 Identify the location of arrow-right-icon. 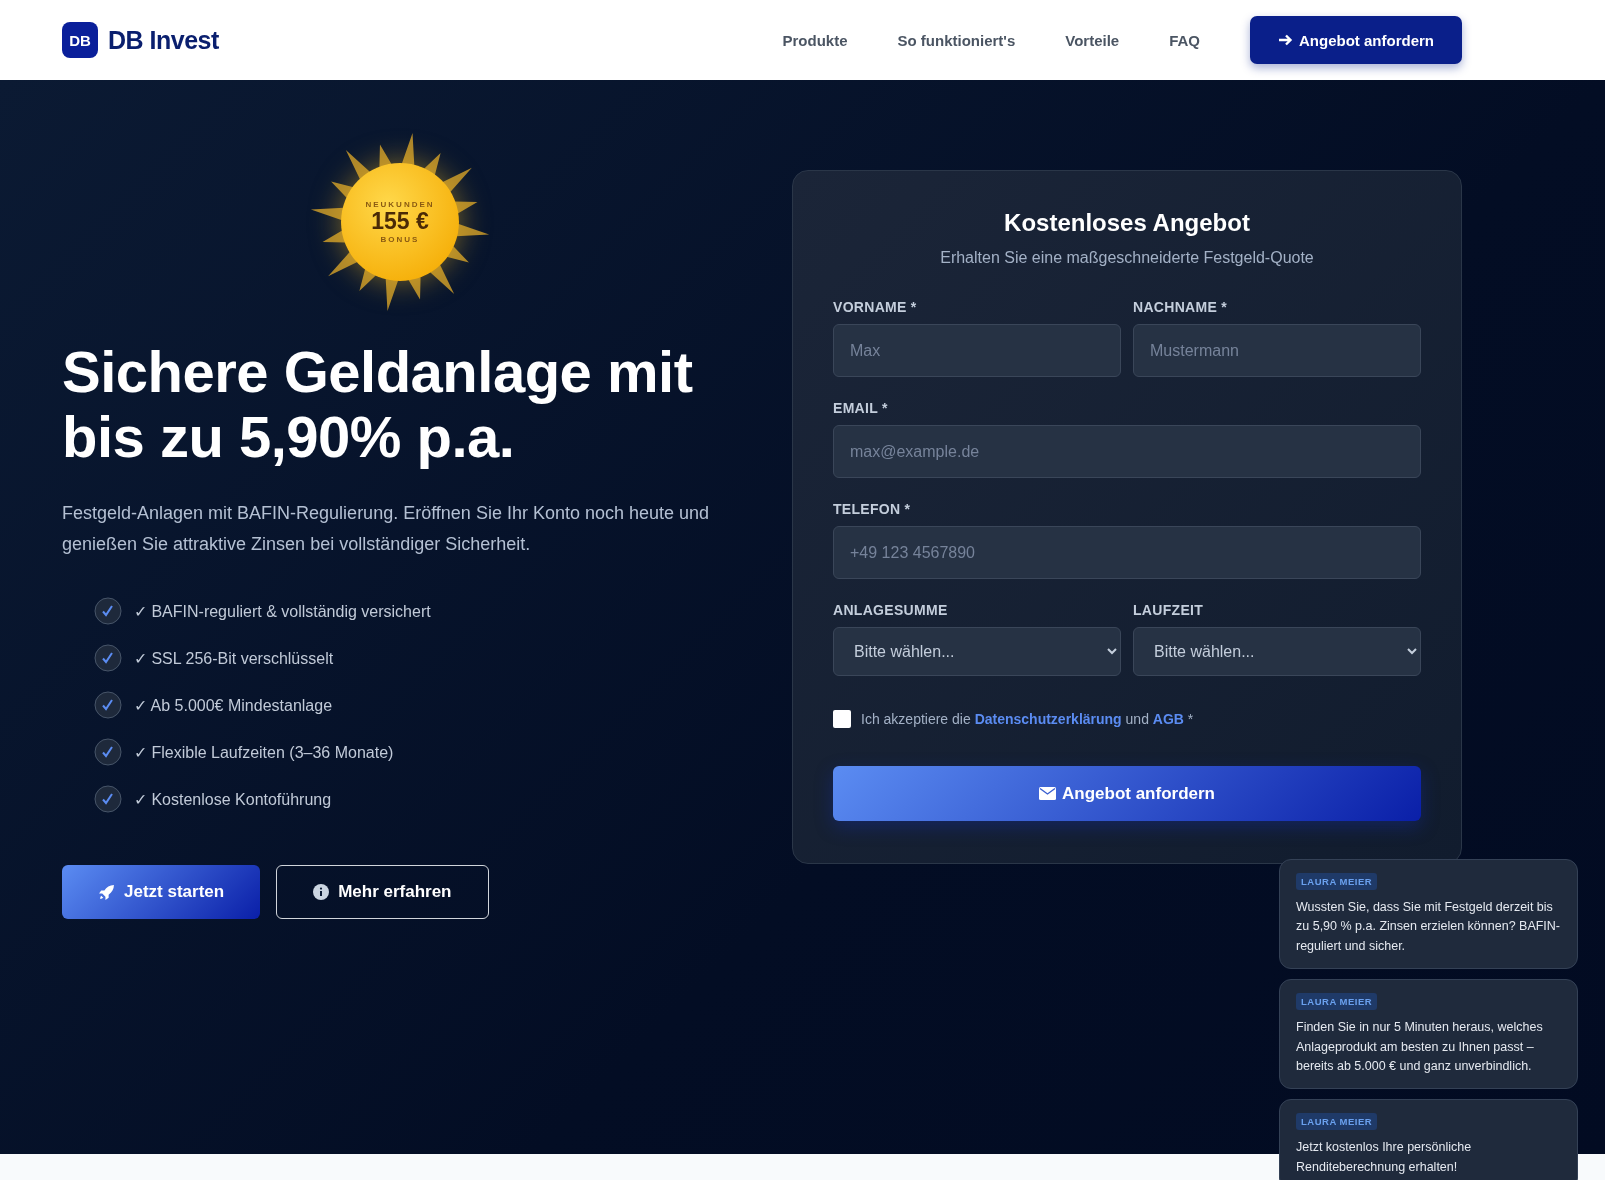
(1285, 40).